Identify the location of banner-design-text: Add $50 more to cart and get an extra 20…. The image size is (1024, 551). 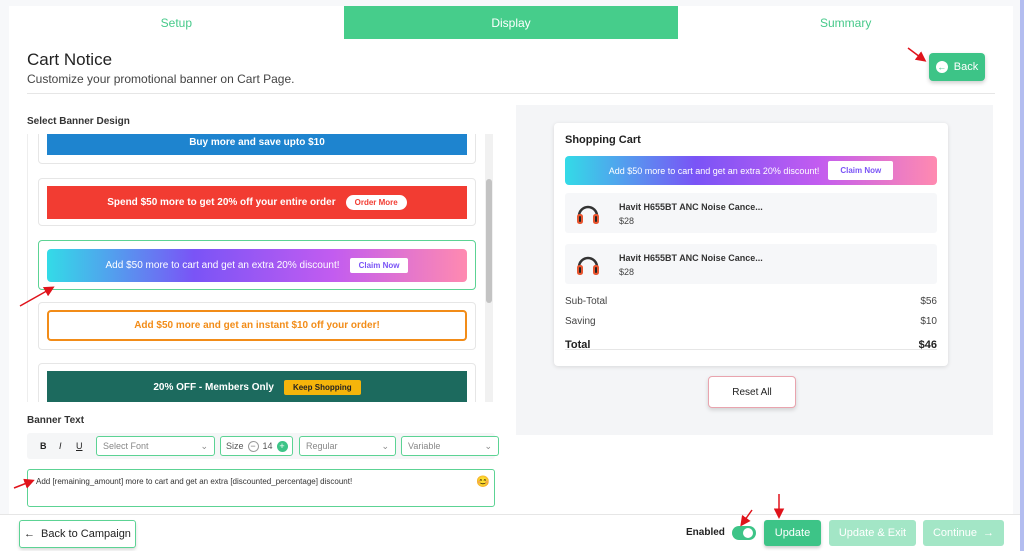
(222, 265).